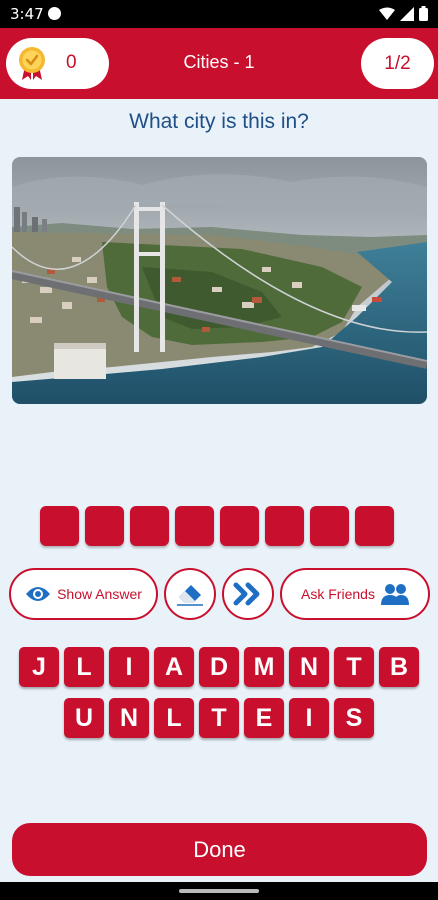 This screenshot has width=438, height=900. What do you see at coordinates (407, 13) in the screenshot?
I see `signal-icon` at bounding box center [407, 13].